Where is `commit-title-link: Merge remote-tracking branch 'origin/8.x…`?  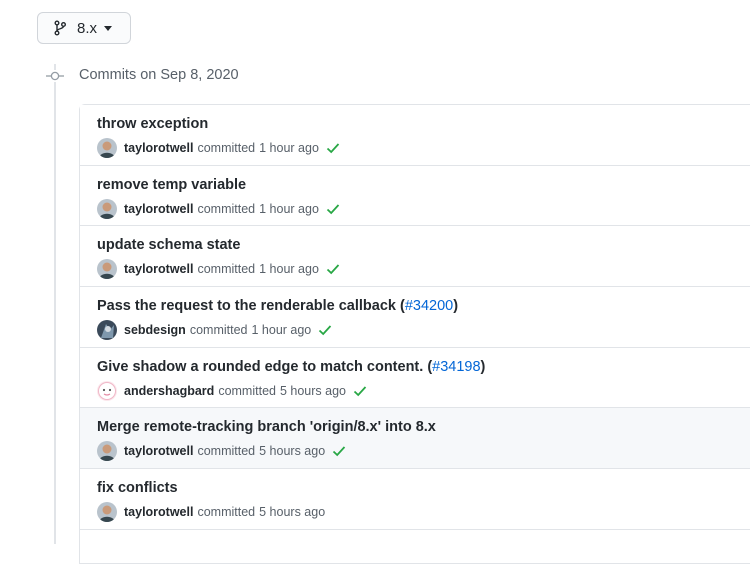 commit-title-link: Merge remote-tracking branch 'origin/8.x… is located at coordinates (266, 427).